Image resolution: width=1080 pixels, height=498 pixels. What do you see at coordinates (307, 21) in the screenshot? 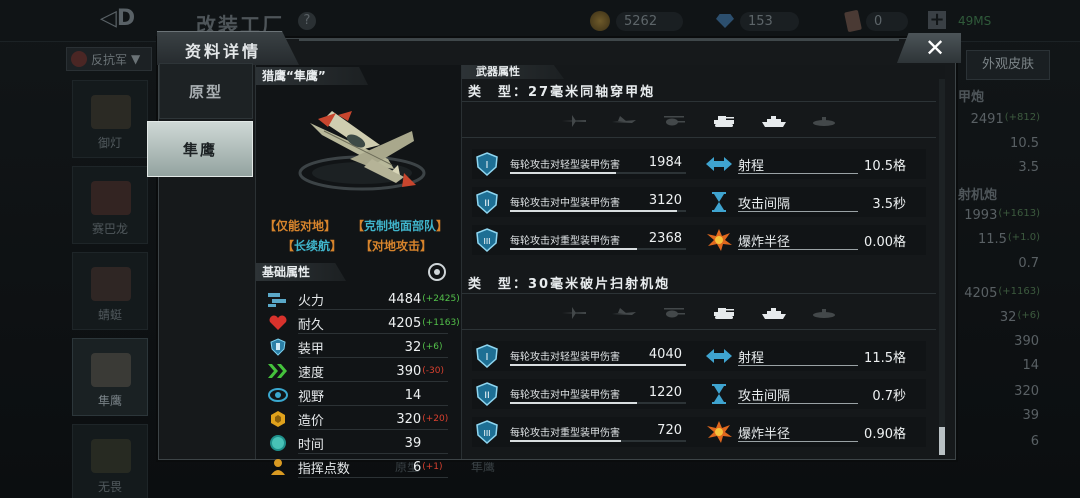
I see `help-button: ?` at bounding box center [307, 21].